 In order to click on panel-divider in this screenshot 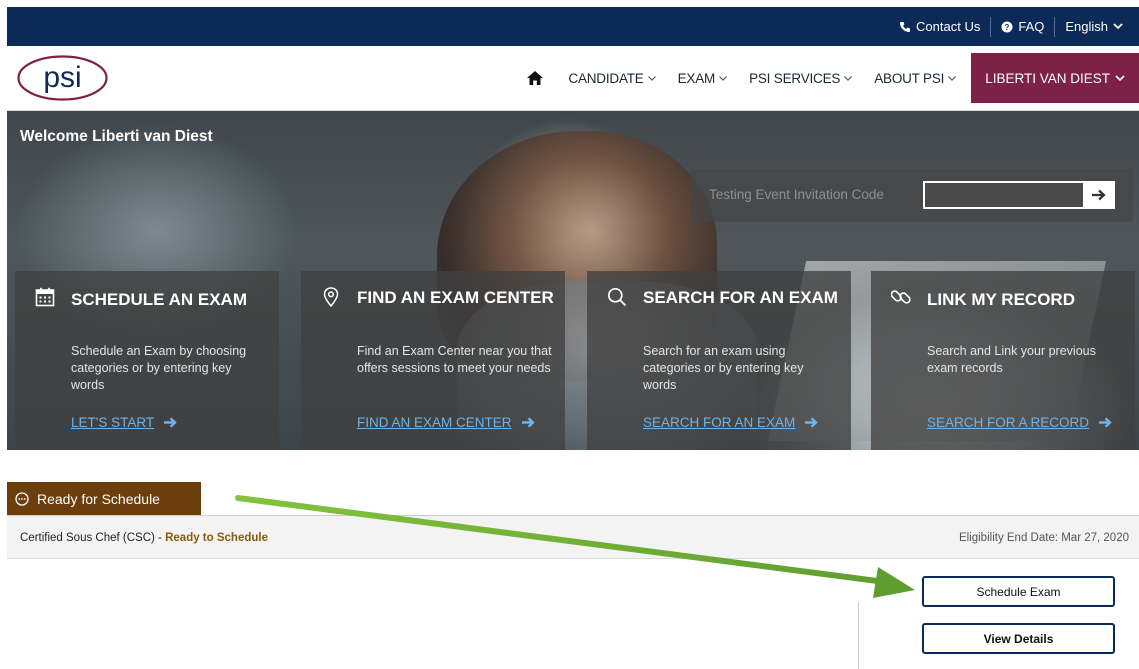, I will do `click(858, 635)`.